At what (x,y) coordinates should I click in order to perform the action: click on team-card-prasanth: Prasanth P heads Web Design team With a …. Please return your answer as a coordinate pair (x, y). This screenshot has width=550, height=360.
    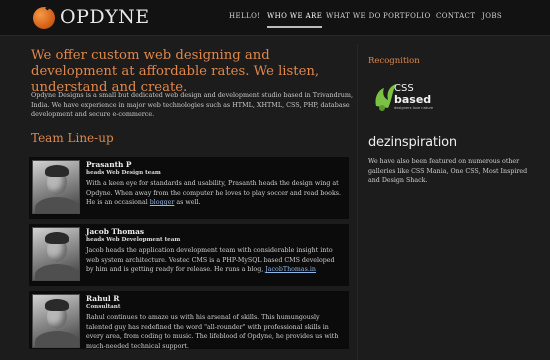
    Looking at the image, I should click on (189, 188).